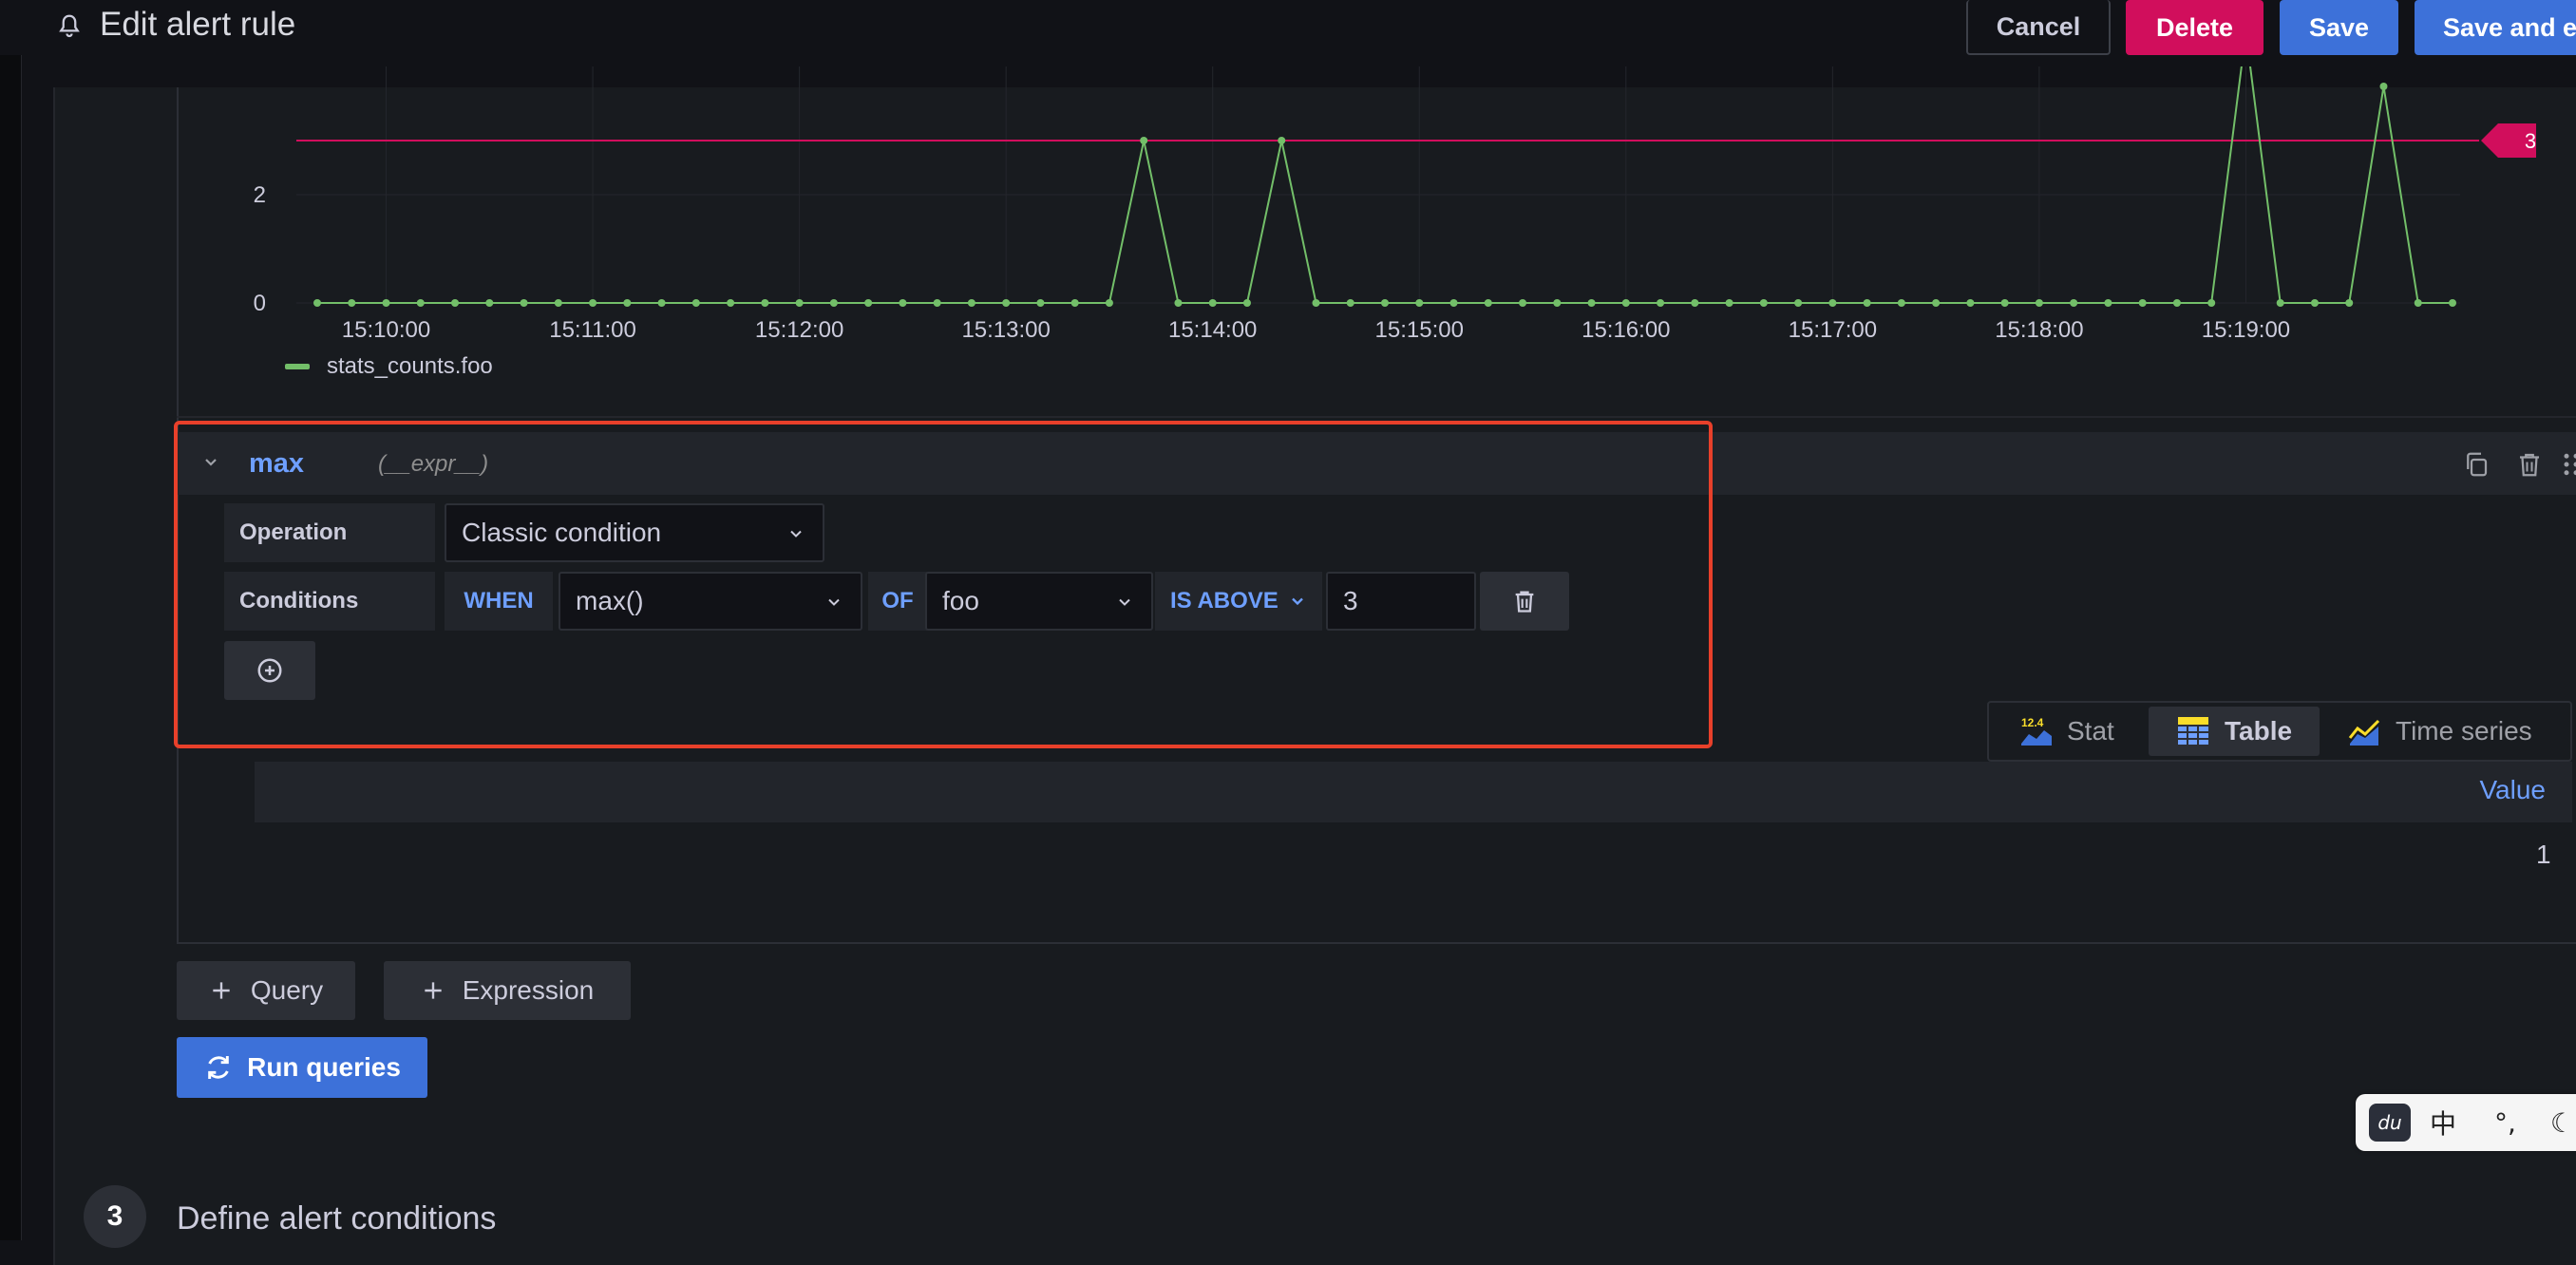 The image size is (2576, 1265). What do you see at coordinates (2090, 731) in the screenshot?
I see `tab-stat-label: Stat` at bounding box center [2090, 731].